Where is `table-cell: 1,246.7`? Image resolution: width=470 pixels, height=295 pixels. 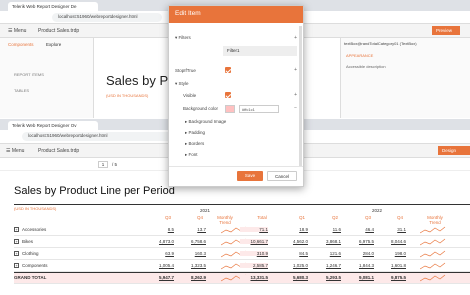
table-cell: 1,246.7 is located at coordinates (327, 265).